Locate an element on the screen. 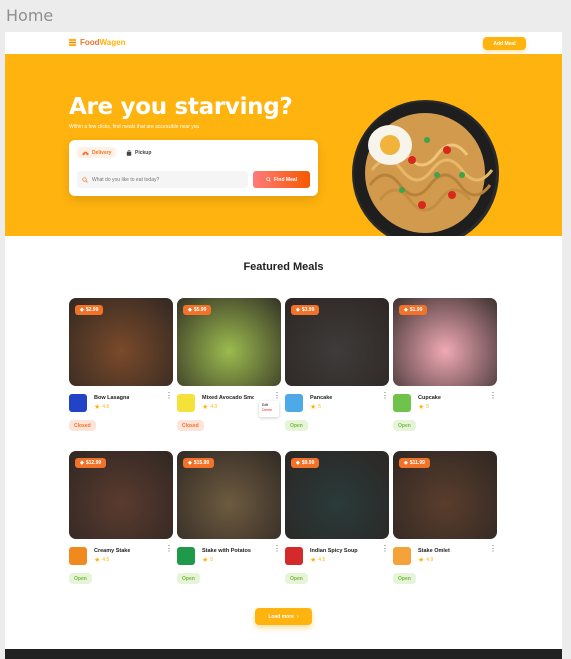 The image size is (571, 659). canvas-title: Home is located at coordinates (30, 15).